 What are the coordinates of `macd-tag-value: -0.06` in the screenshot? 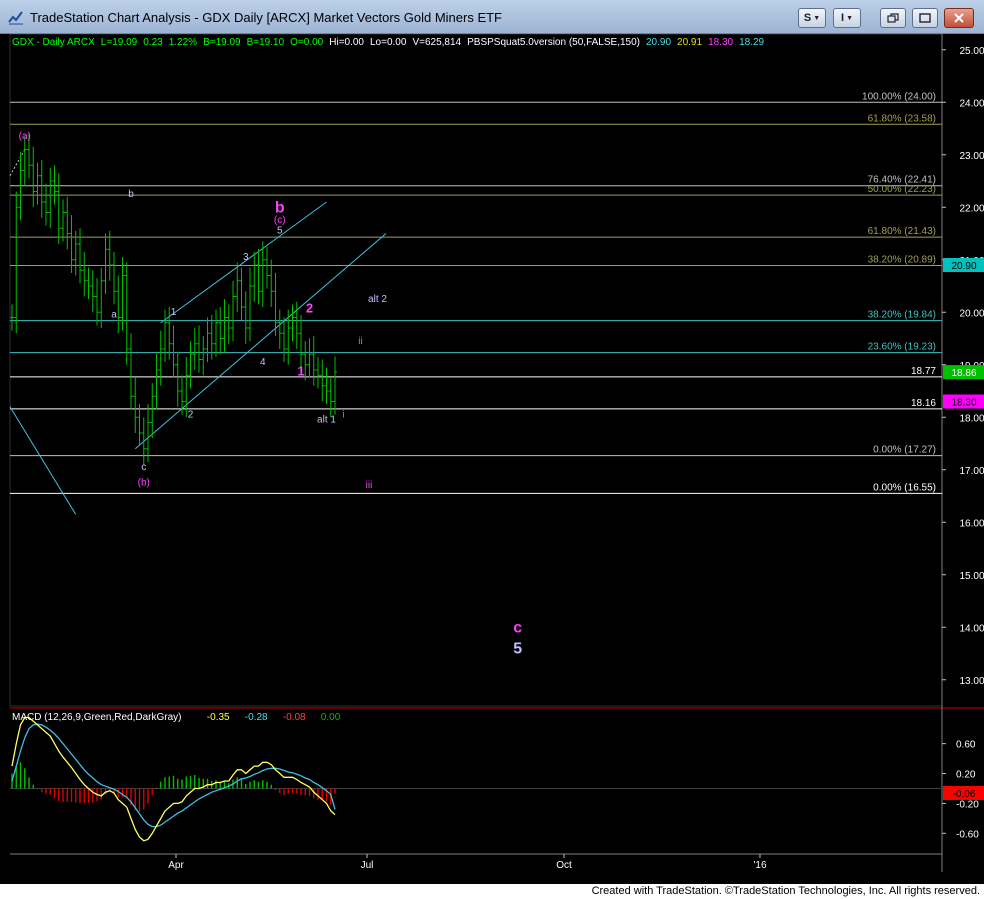 It's located at (964, 794).